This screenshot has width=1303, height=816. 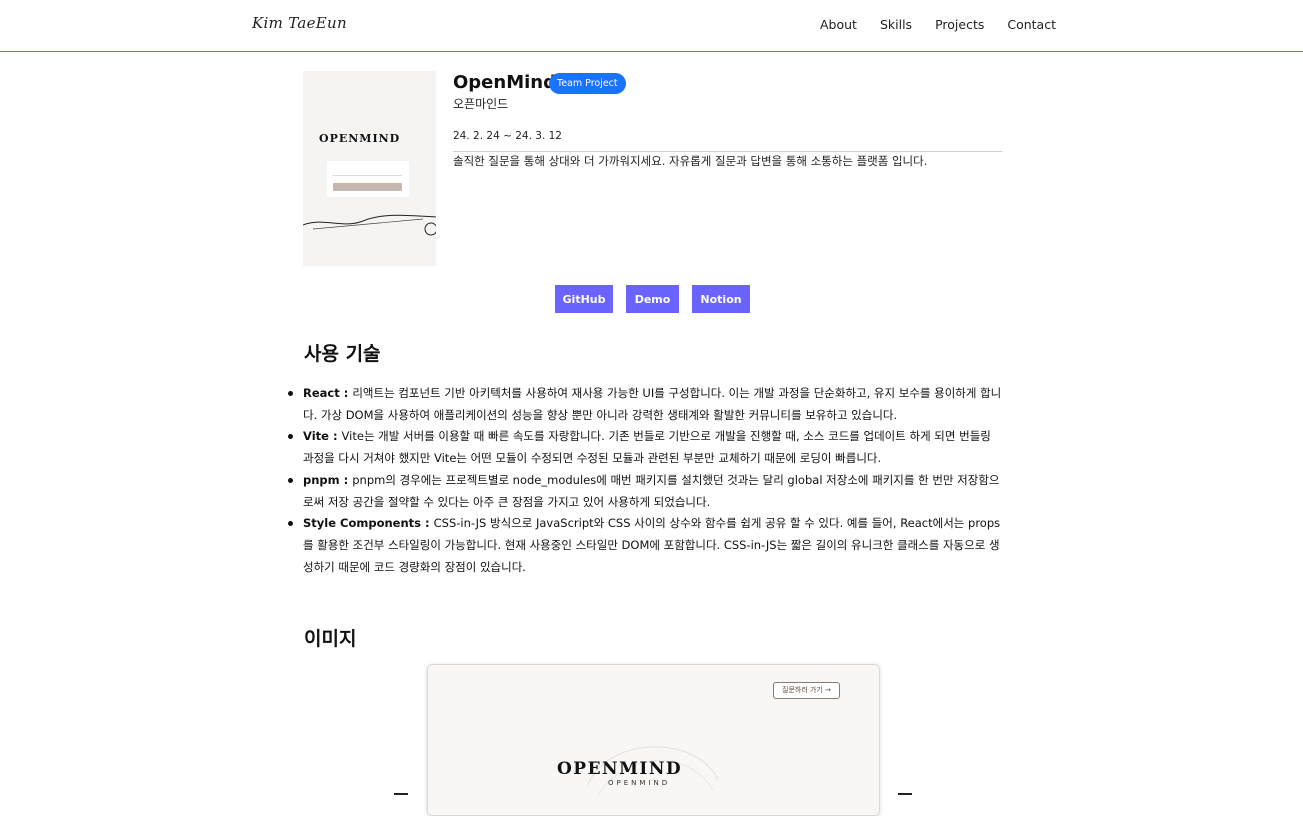 I want to click on demo-button: Demo, so click(x=652, y=299).